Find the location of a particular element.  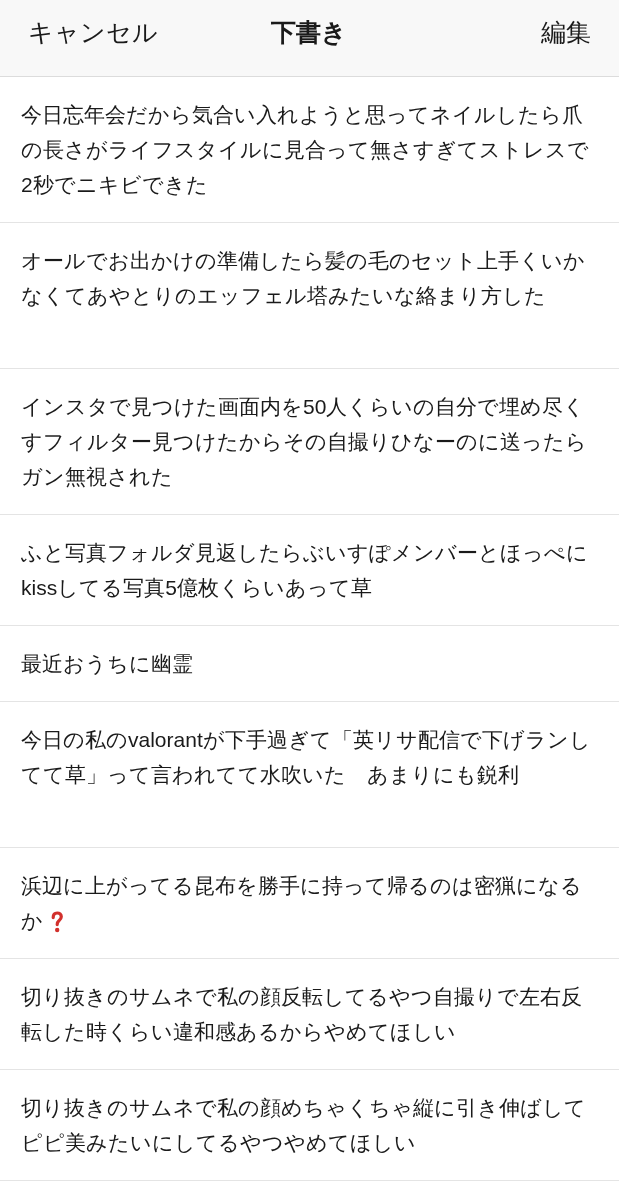

edit-button: 編集 is located at coordinates (566, 32).